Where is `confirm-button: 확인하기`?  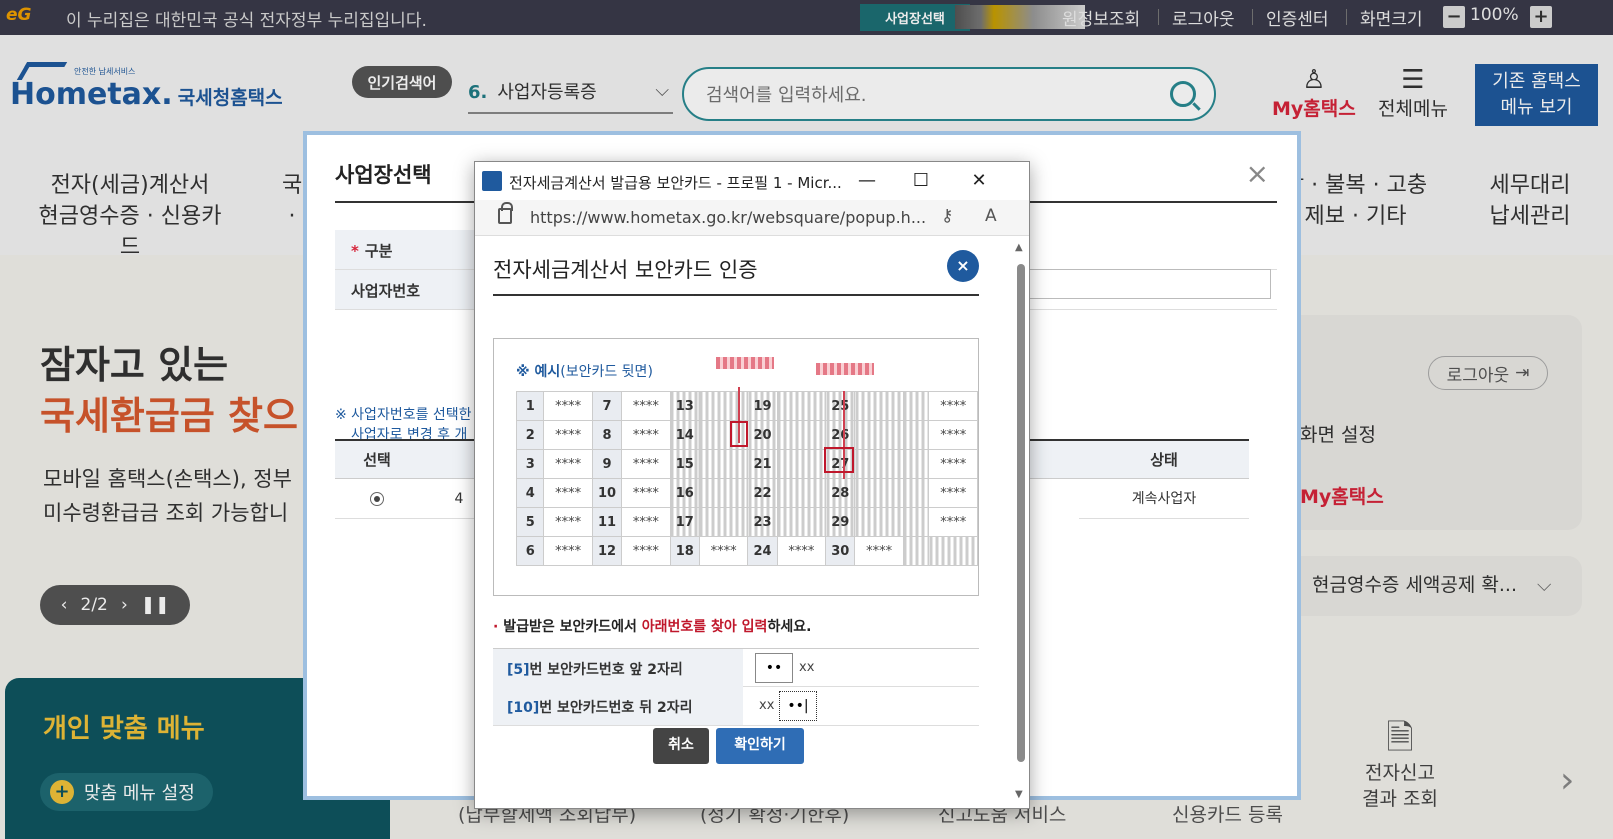 confirm-button: 확인하기 is located at coordinates (760, 746).